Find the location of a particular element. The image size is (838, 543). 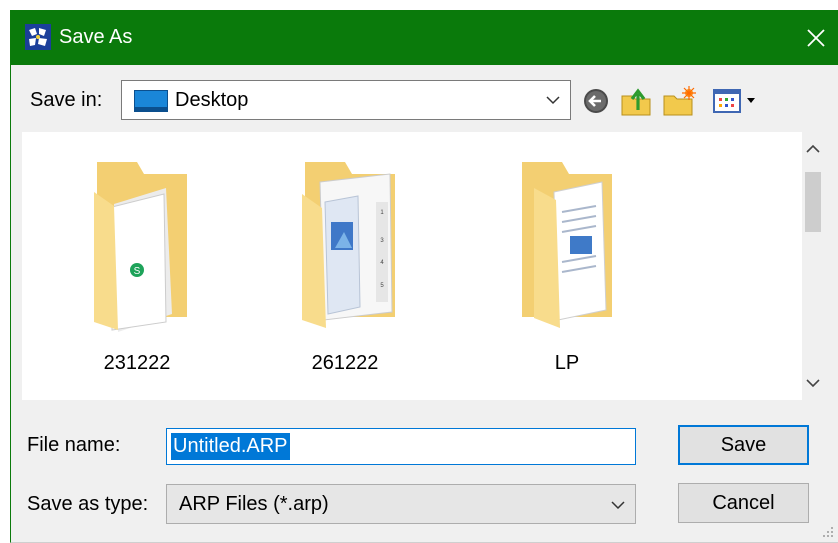

up-folder-icon is located at coordinates (636, 101).